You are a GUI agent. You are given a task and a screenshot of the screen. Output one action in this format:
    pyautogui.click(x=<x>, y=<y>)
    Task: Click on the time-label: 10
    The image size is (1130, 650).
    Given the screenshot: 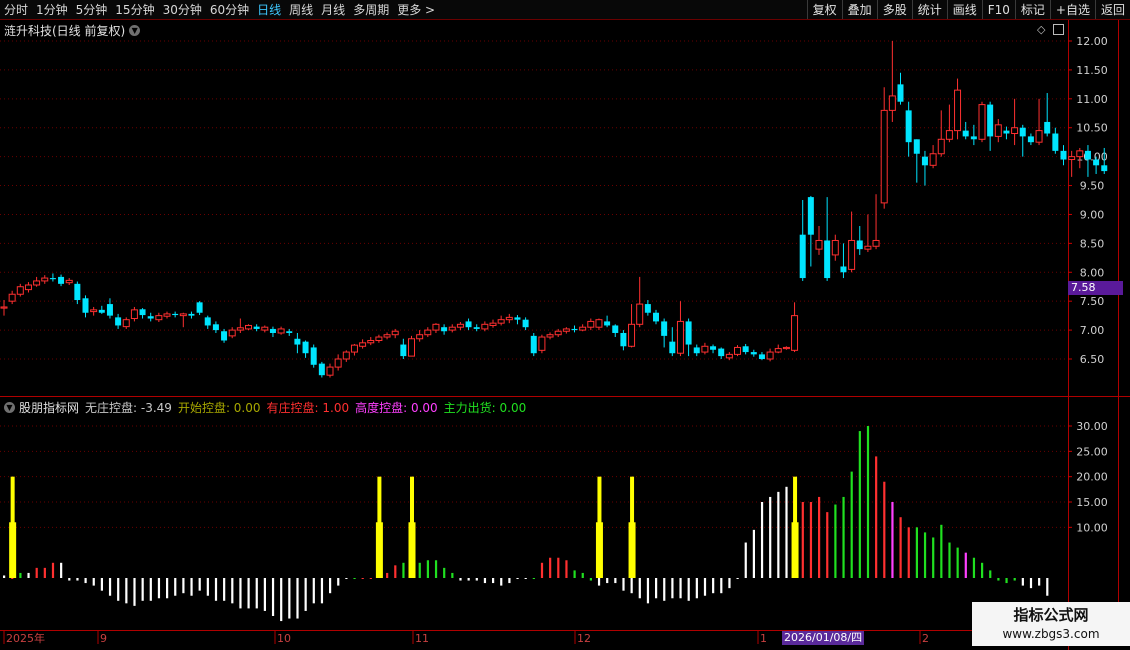 What is the action you would take?
    pyautogui.click(x=284, y=638)
    